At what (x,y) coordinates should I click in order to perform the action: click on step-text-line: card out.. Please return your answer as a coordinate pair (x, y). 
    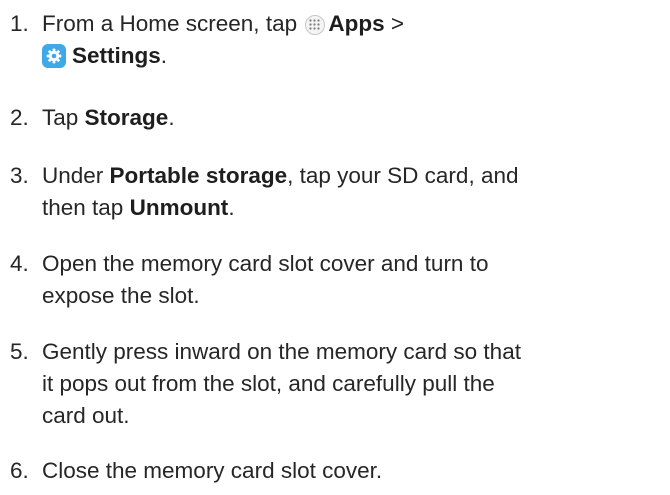
    Looking at the image, I should click on (86, 415).